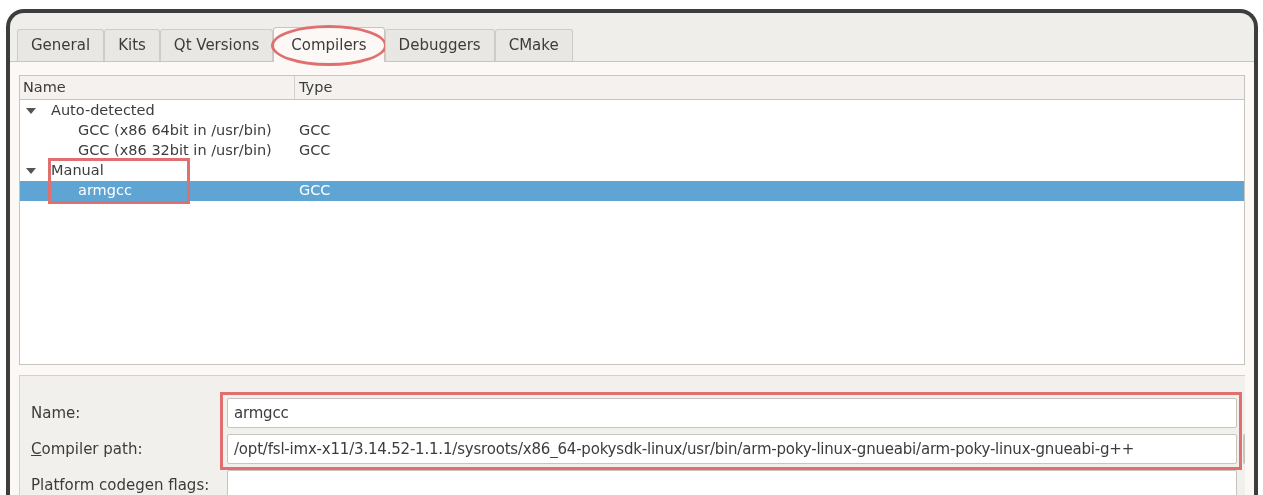  I want to click on tab: Debuggers, so click(439, 45).